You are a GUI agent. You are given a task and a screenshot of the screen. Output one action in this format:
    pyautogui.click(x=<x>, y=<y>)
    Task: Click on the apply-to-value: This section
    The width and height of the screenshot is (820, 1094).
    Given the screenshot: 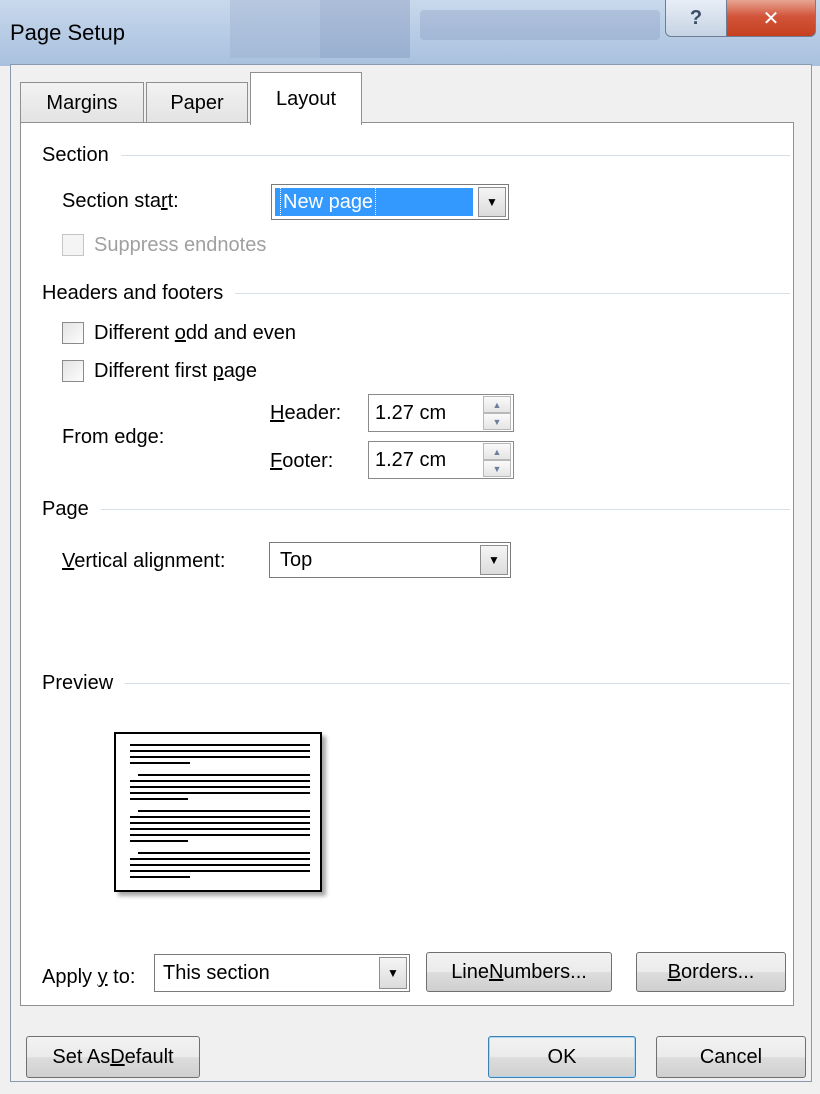 What is the action you would take?
    pyautogui.click(x=216, y=973)
    